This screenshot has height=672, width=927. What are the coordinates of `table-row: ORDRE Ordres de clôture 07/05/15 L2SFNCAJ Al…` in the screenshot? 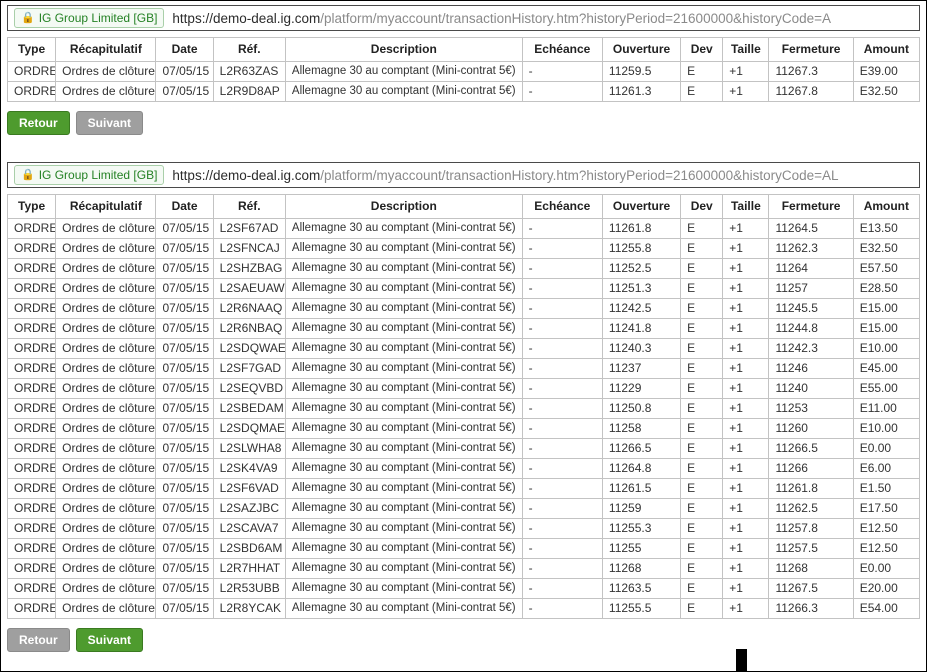 It's located at (463, 248).